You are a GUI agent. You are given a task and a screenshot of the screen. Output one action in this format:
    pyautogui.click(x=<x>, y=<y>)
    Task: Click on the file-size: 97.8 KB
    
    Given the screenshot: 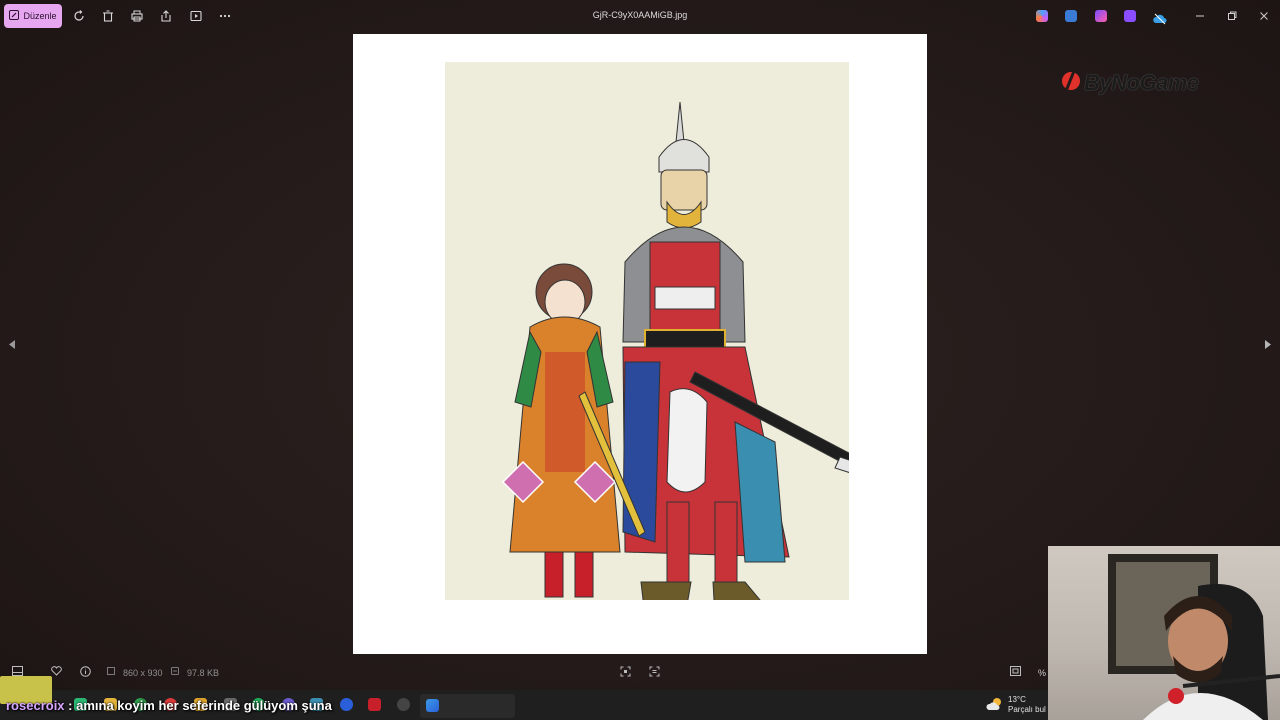 What is the action you would take?
    pyautogui.click(x=203, y=673)
    